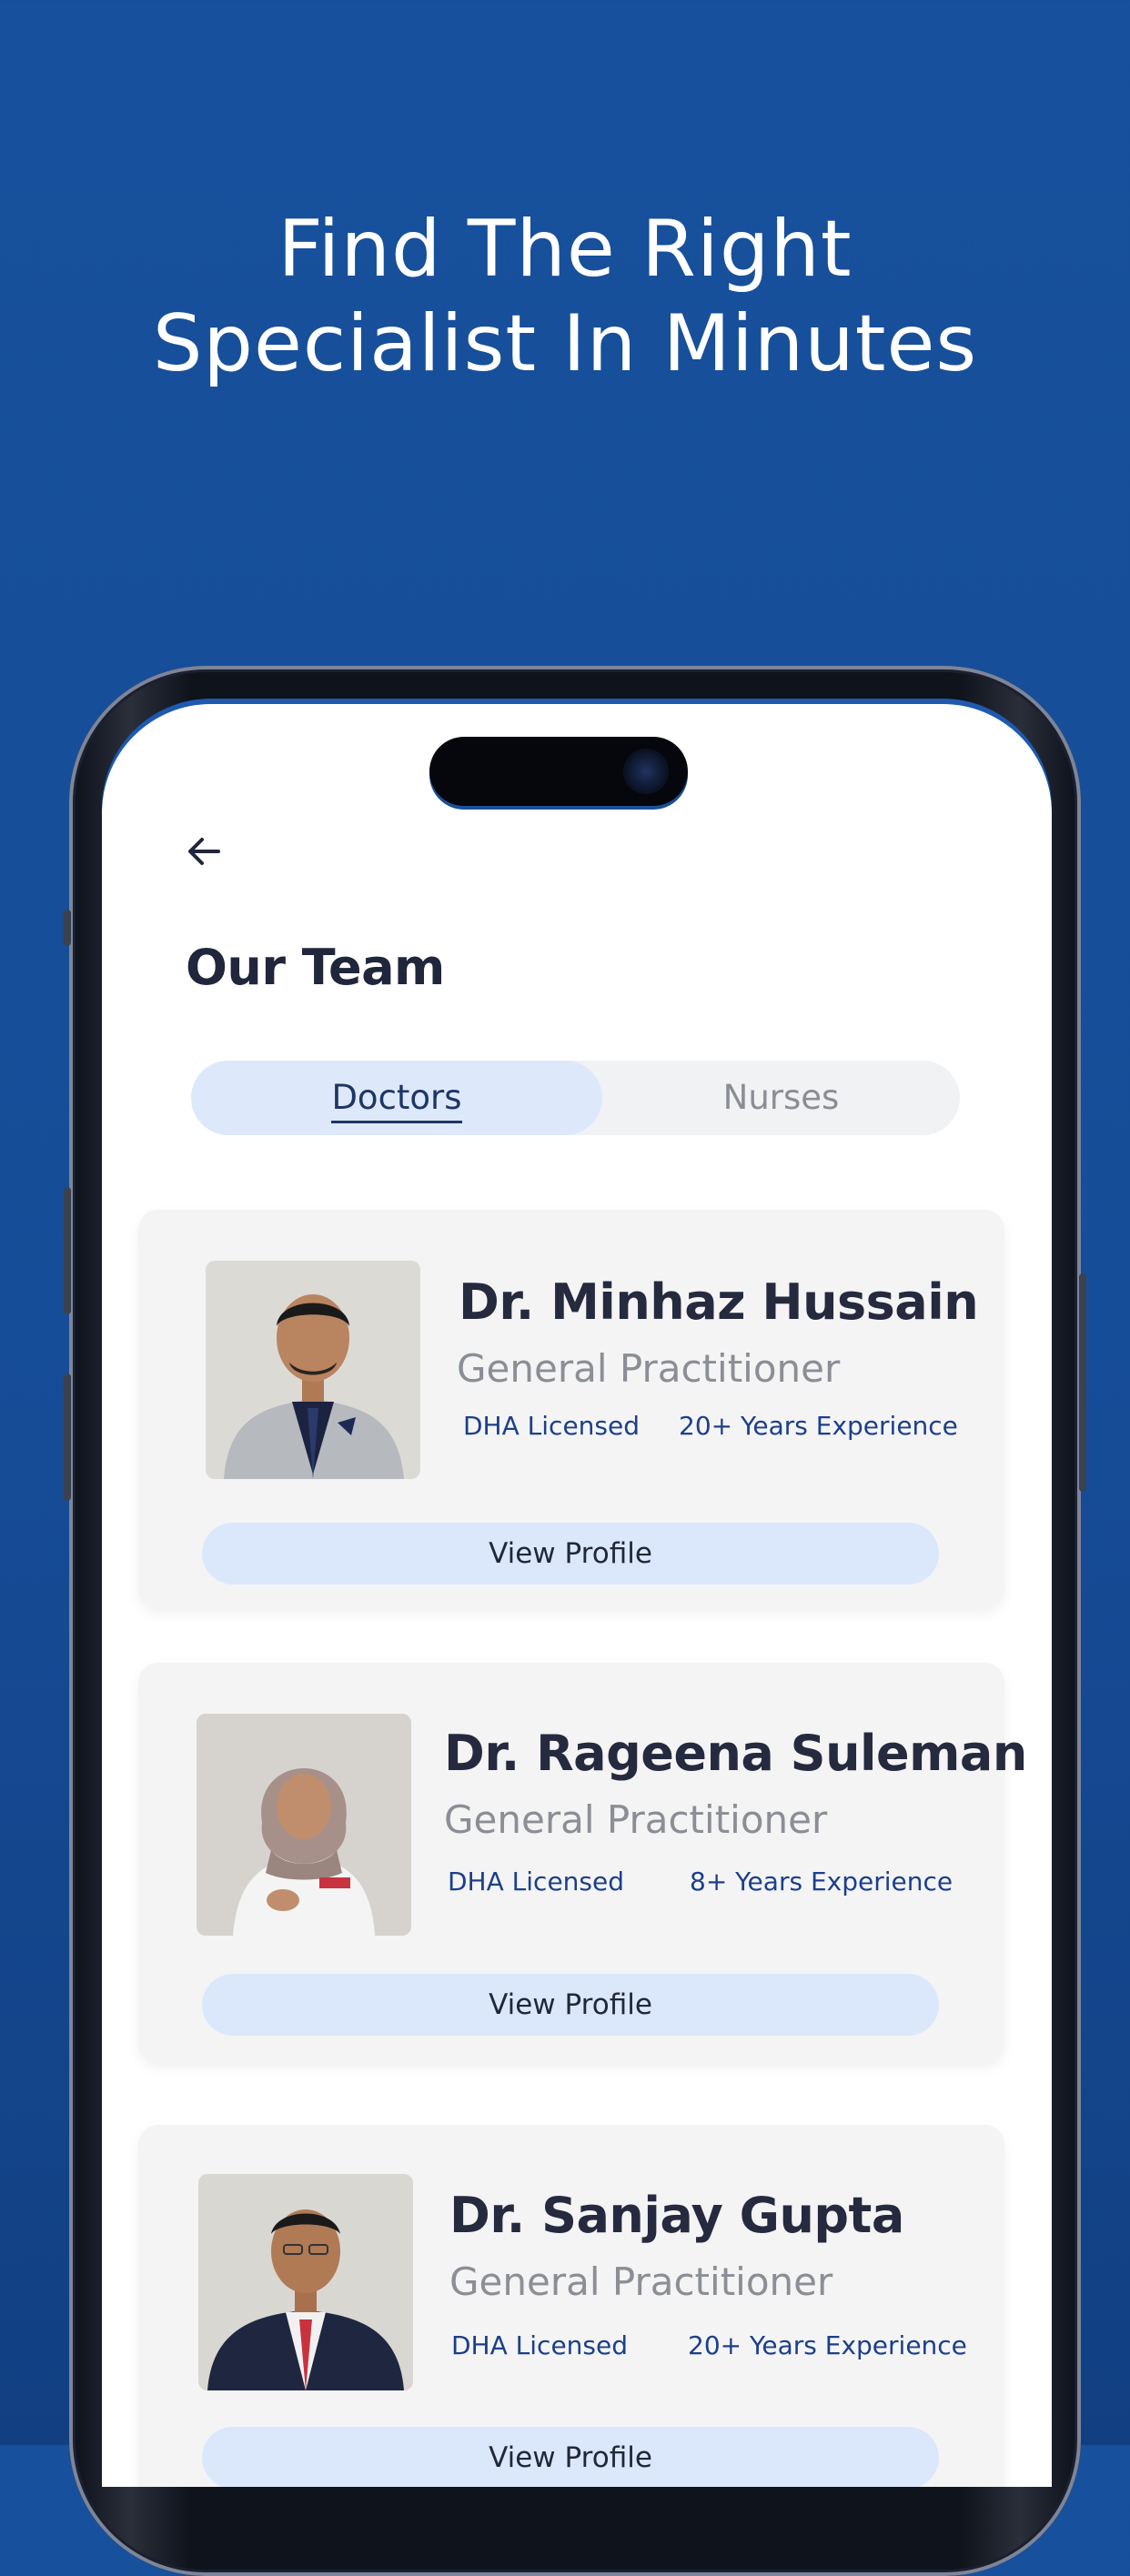  Describe the element at coordinates (565, 343) in the screenshot. I see `headline-line-2: Specialist In Minutes` at that location.